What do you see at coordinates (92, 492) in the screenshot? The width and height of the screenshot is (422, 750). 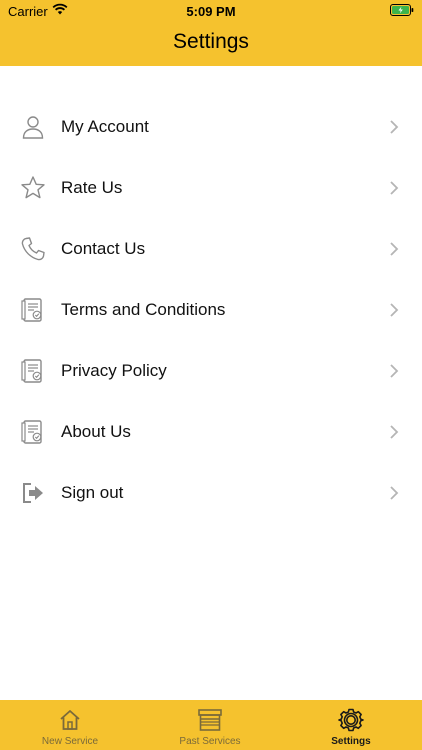 I see `settings-item-label: Sign out` at bounding box center [92, 492].